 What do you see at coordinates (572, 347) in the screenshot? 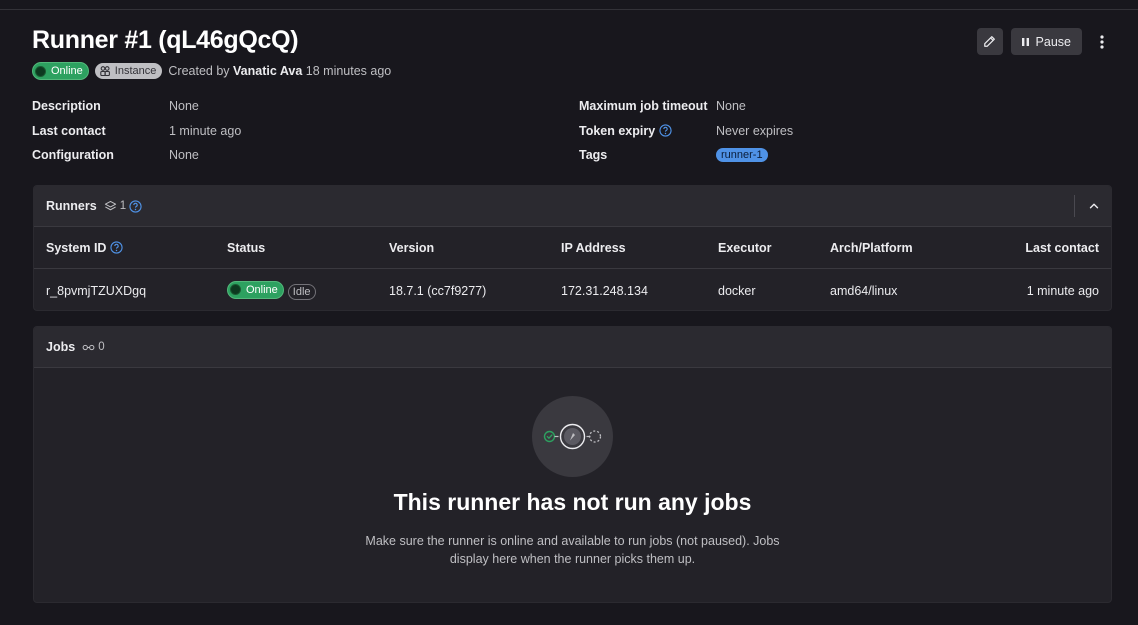
I see `jobs-card-header: Jobs 0` at bounding box center [572, 347].